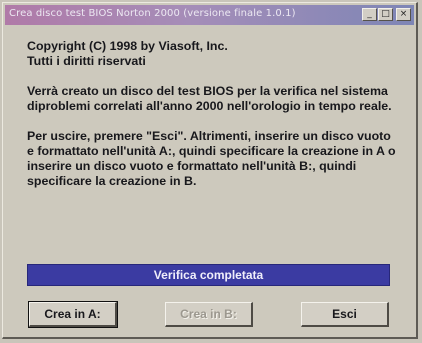 Image resolution: width=422 pixels, height=343 pixels. I want to click on status-text: Verifica completata, so click(208, 275).